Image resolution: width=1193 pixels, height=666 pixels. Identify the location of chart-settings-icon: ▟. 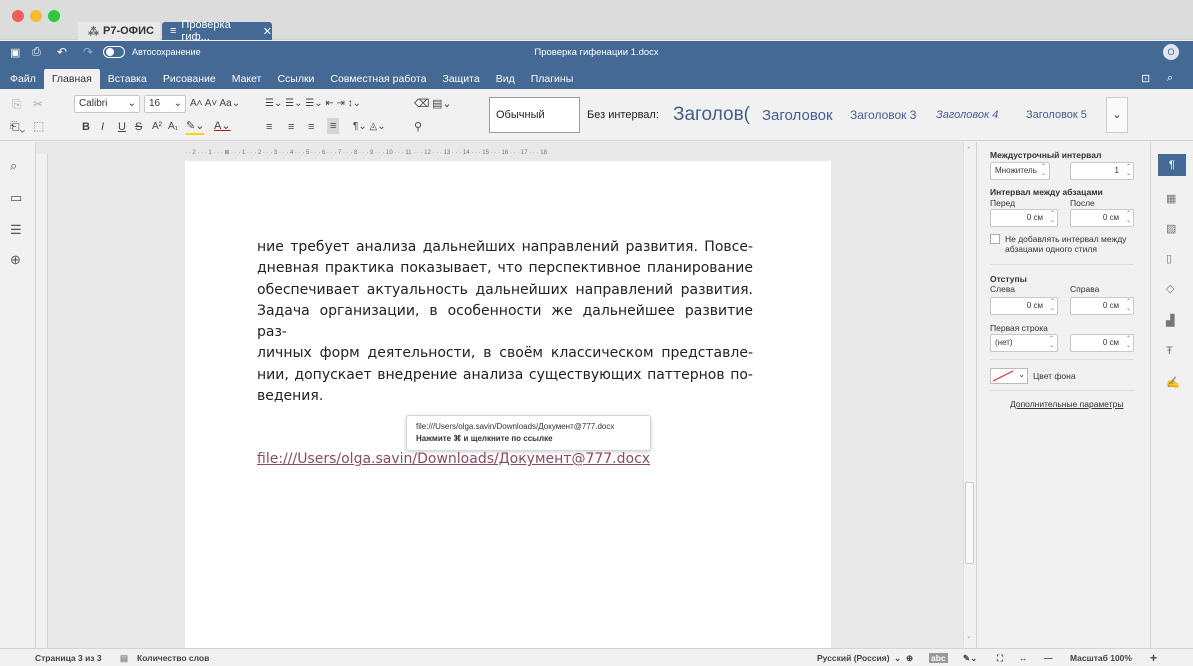
(1170, 320).